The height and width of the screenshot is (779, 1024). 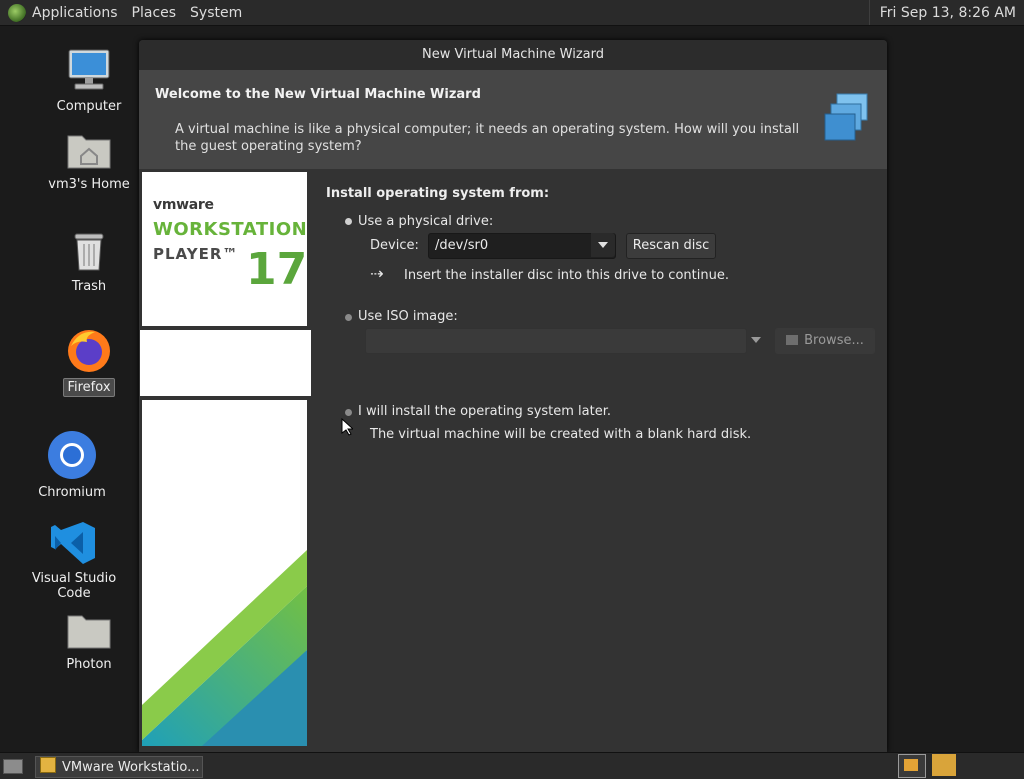 I want to click on vscode-icon, so click(x=74, y=543).